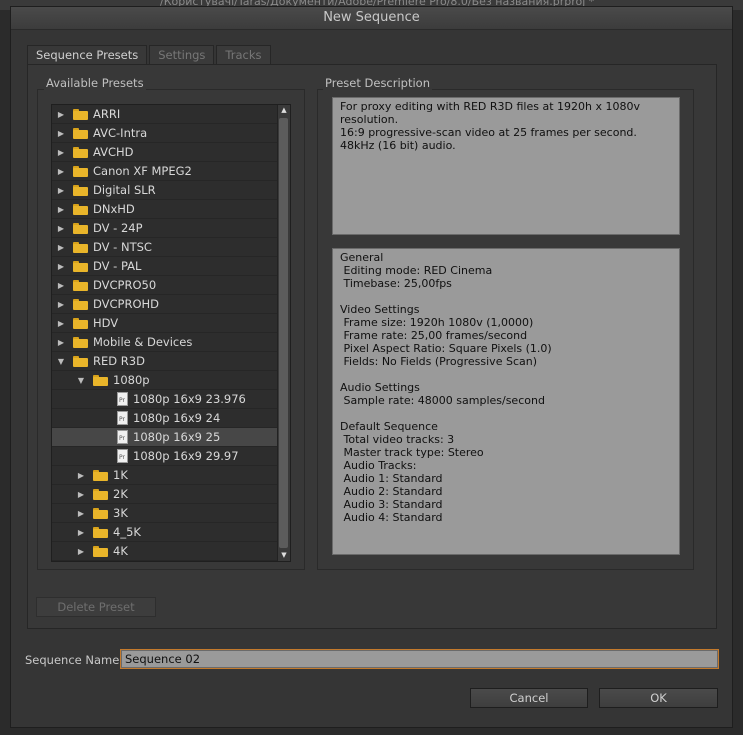 This screenshot has height=735, width=743. Describe the element at coordinates (165, 437) in the screenshot. I see `preset-item: Pr 1080p 16x9 25` at that location.